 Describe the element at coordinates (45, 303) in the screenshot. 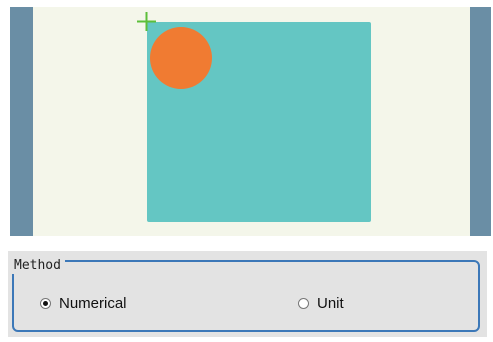

I see `radio-numerical-indicator` at that location.